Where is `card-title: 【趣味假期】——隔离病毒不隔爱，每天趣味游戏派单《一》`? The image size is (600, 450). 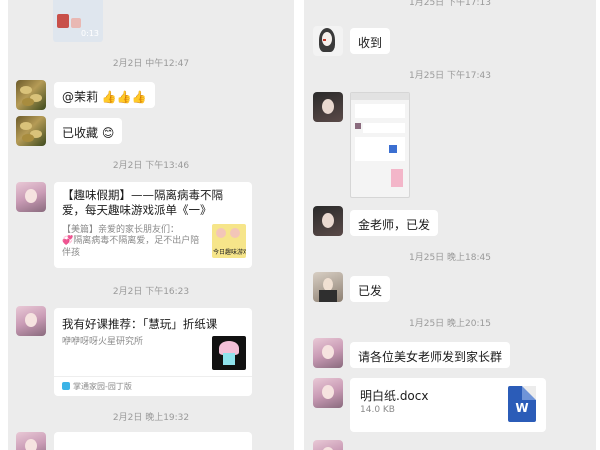
card-title: 【趣味假期】——隔离病毒不隔爱，每天趣味游戏派单《一》 is located at coordinates (142, 202).